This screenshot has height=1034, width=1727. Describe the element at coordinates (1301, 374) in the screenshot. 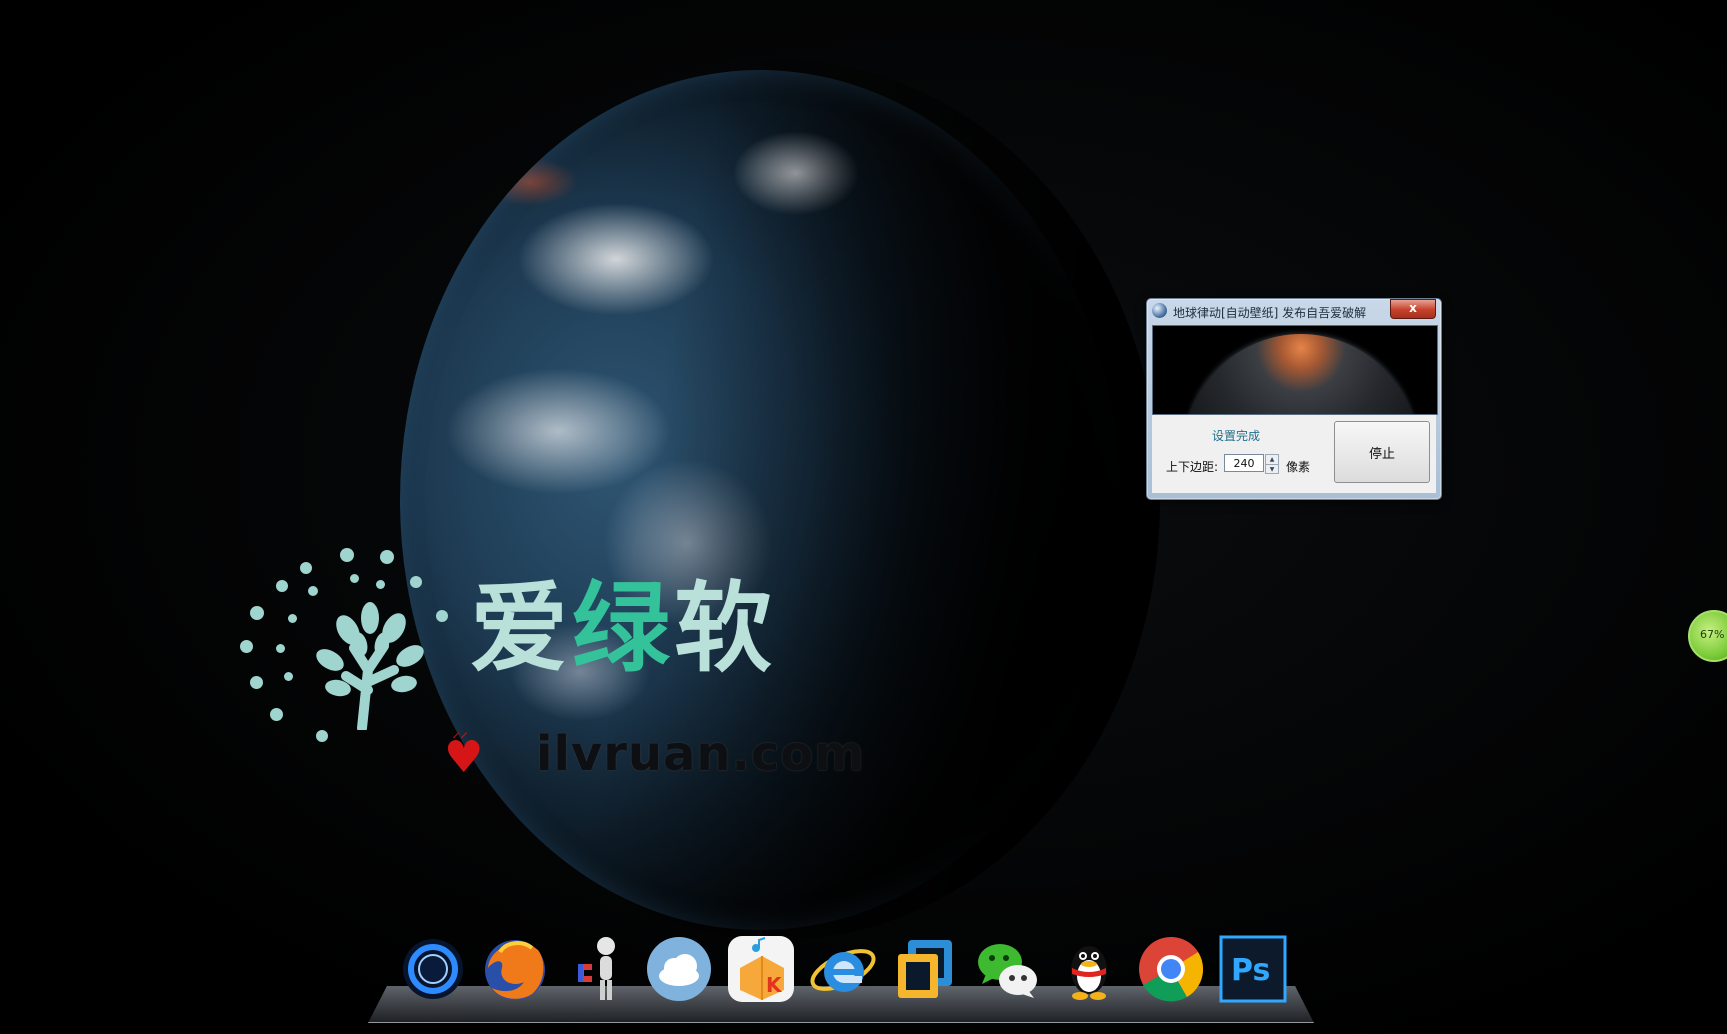

I see `preview-earth-image` at that location.